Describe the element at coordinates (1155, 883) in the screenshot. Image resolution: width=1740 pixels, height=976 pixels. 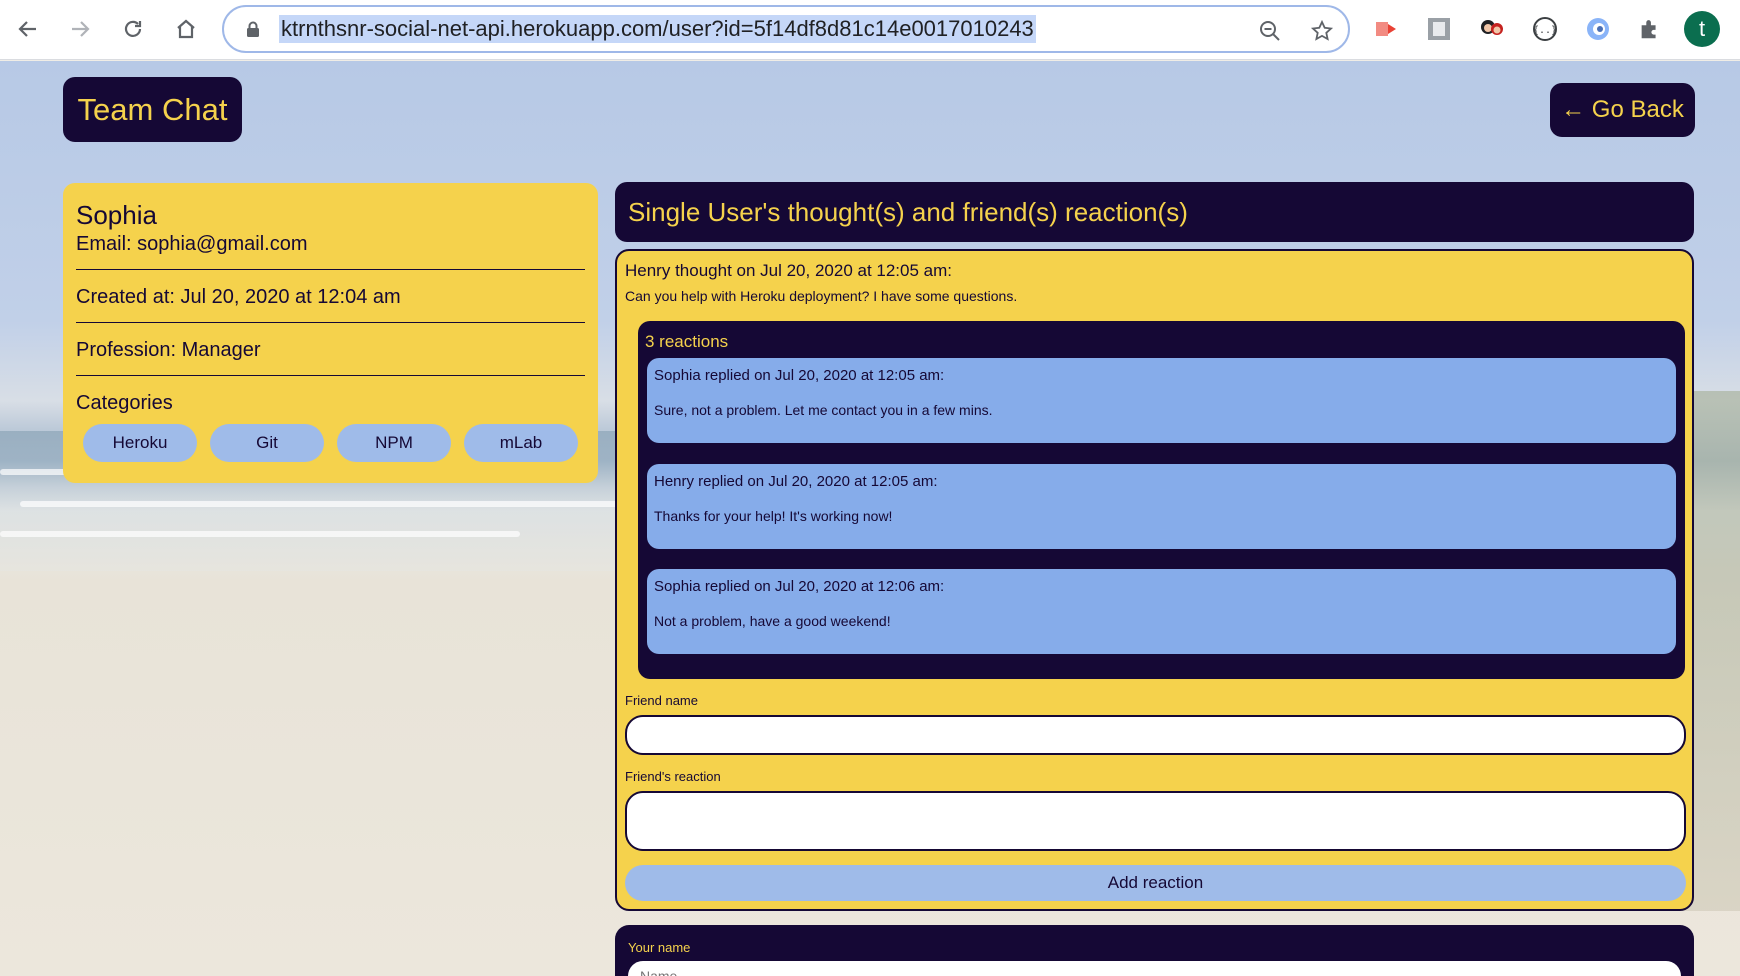
I see `add-reaction-button: Add reaction` at that location.